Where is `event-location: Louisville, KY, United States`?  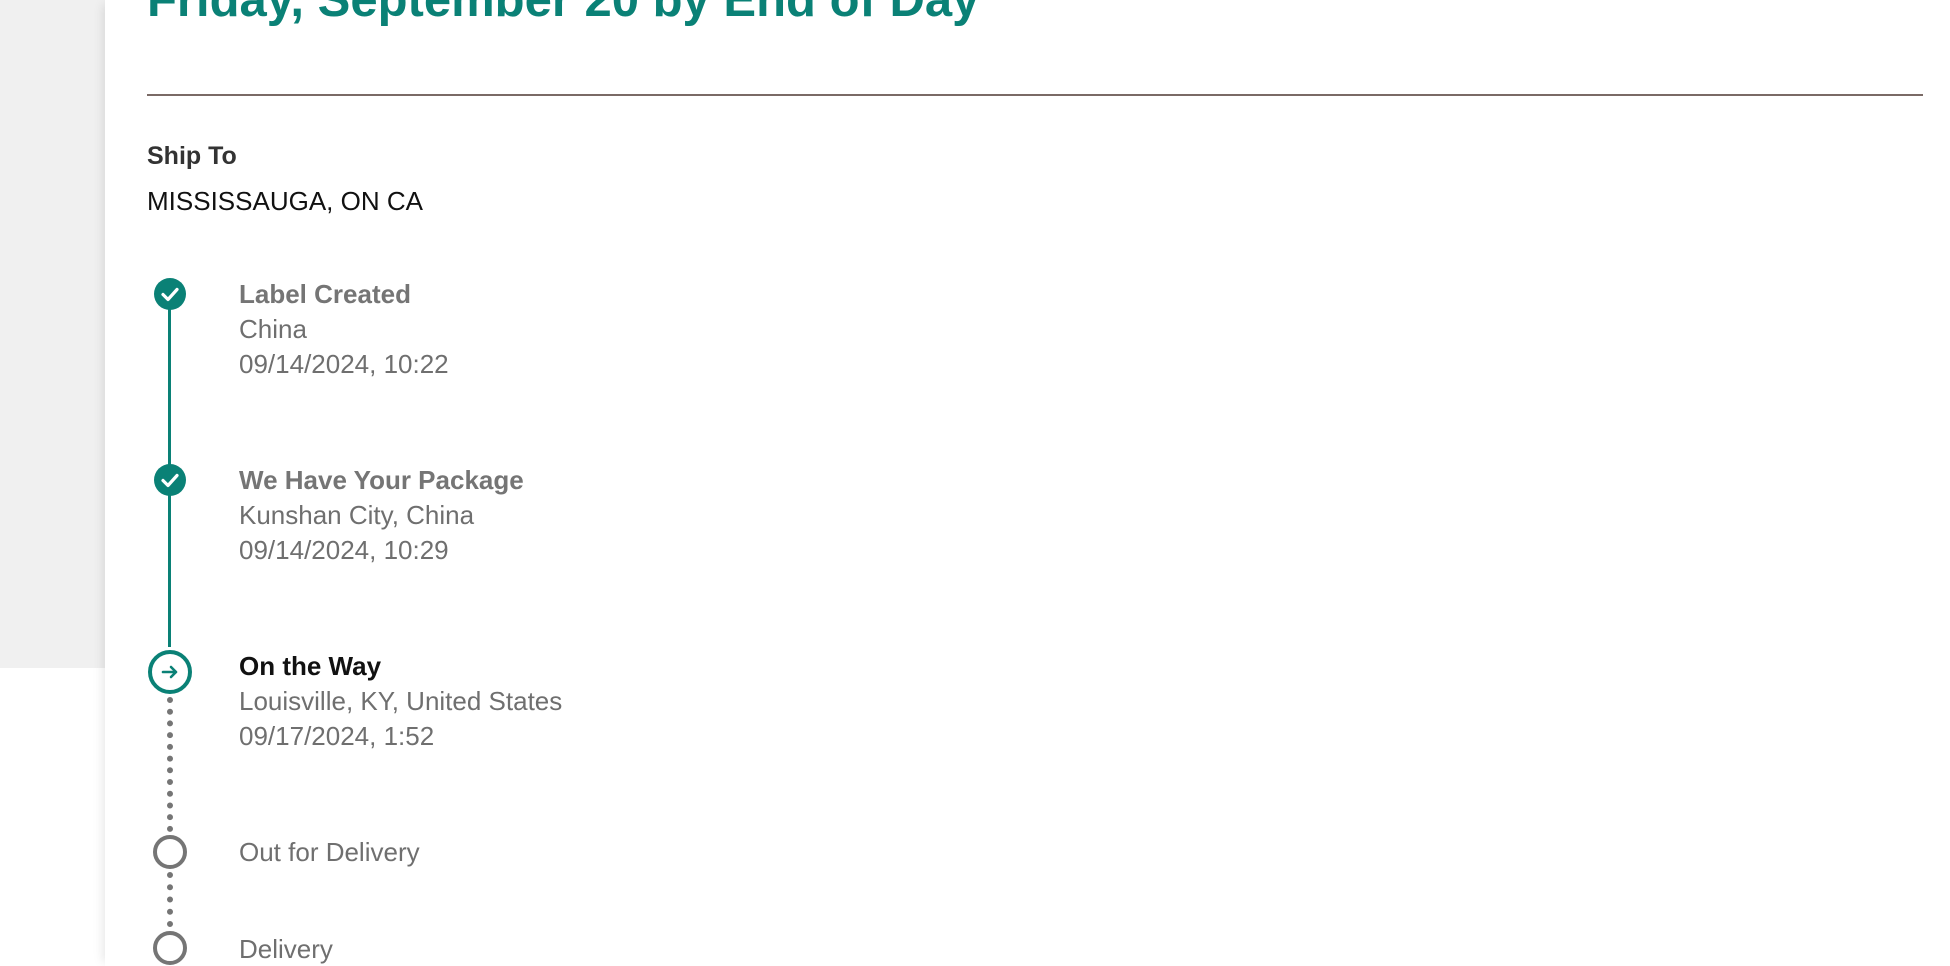 event-location: Louisville, KY, United States is located at coordinates (401, 701).